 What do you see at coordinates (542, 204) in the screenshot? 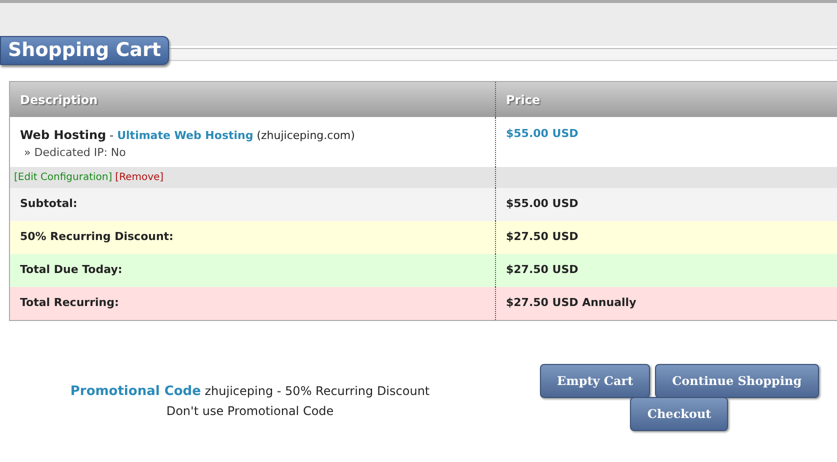
I see `total-value: $55.00 USD` at bounding box center [542, 204].